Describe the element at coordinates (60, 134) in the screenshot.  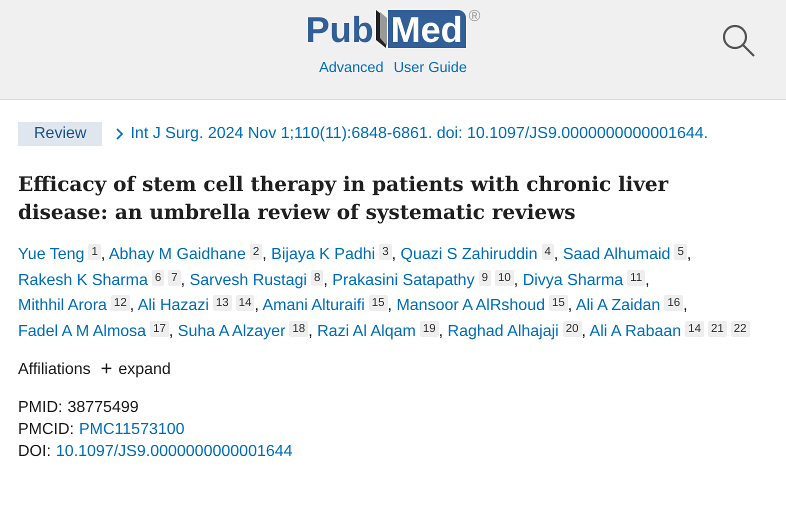
I see `publication-type-badge: Review` at that location.